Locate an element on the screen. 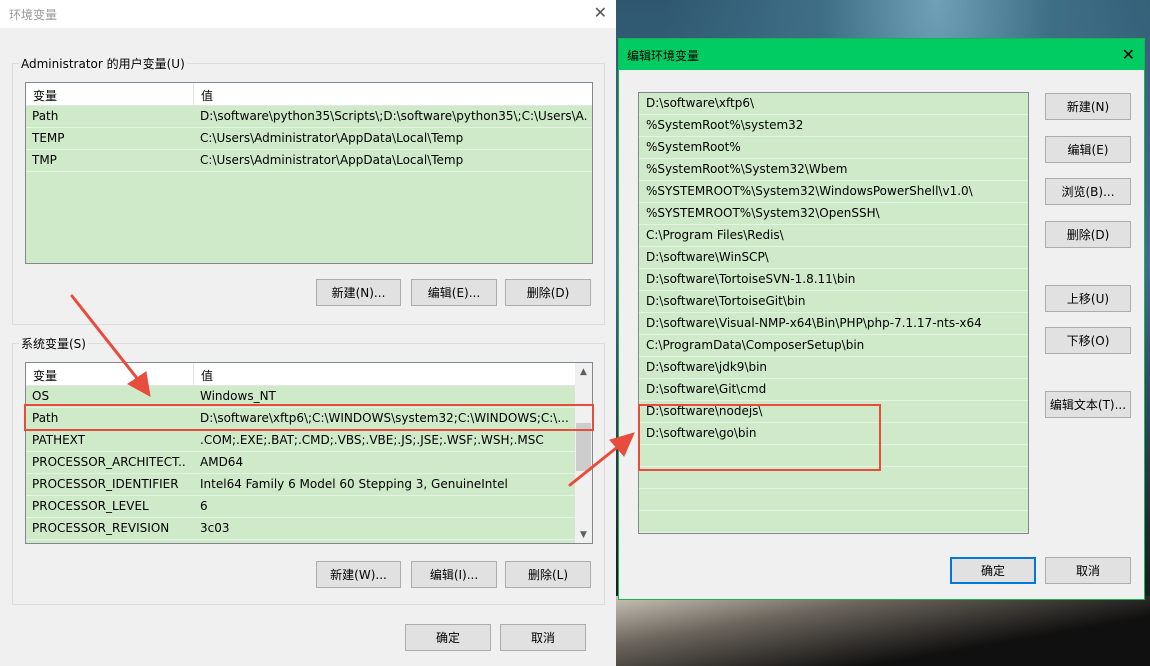  path-entry-text: C:\Program Files\Redis\ is located at coordinates (715, 235).